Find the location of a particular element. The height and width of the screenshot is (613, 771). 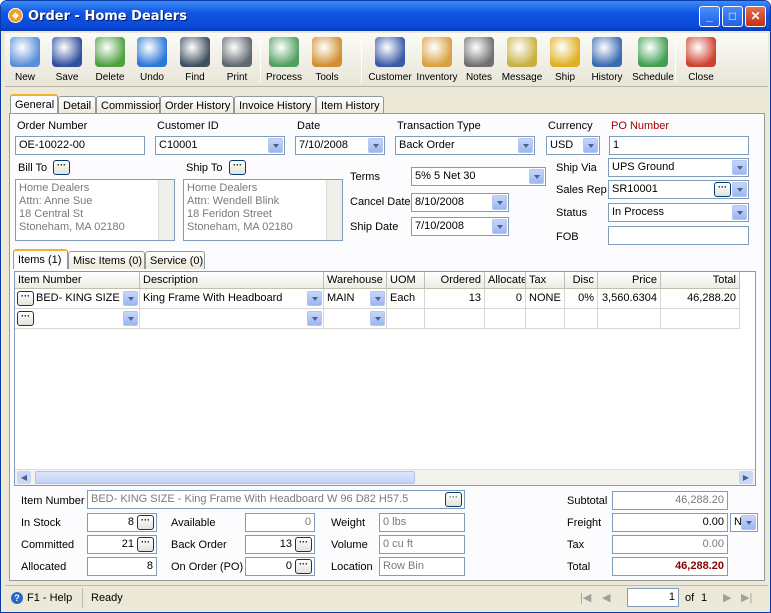

transaction-type-select: Back Order is located at coordinates (465, 145).